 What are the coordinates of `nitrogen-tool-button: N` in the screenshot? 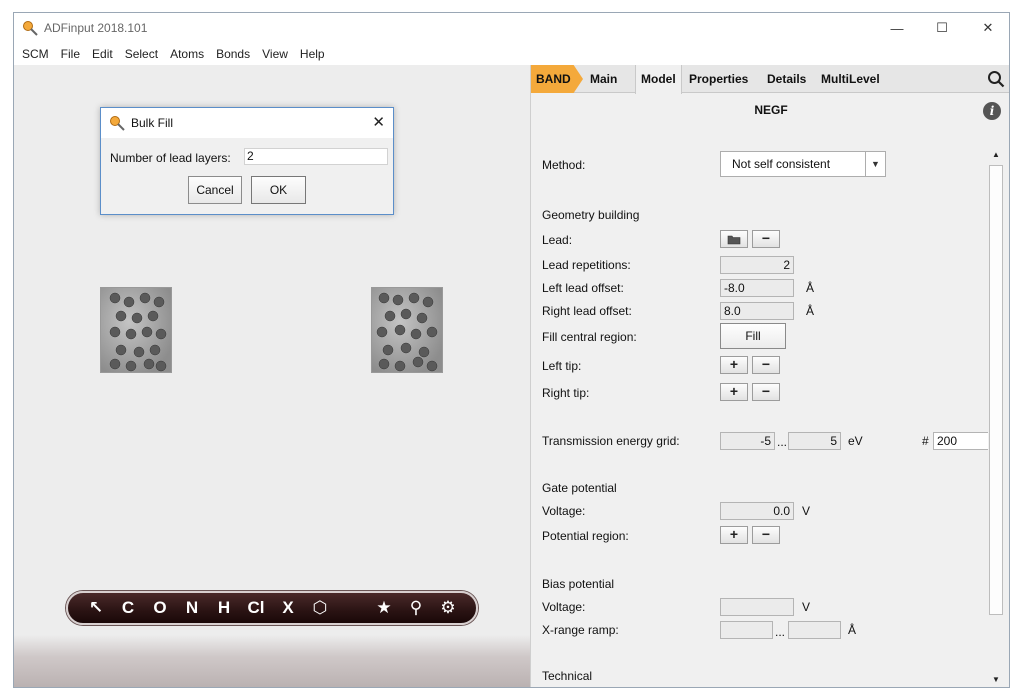 It's located at (192, 608).